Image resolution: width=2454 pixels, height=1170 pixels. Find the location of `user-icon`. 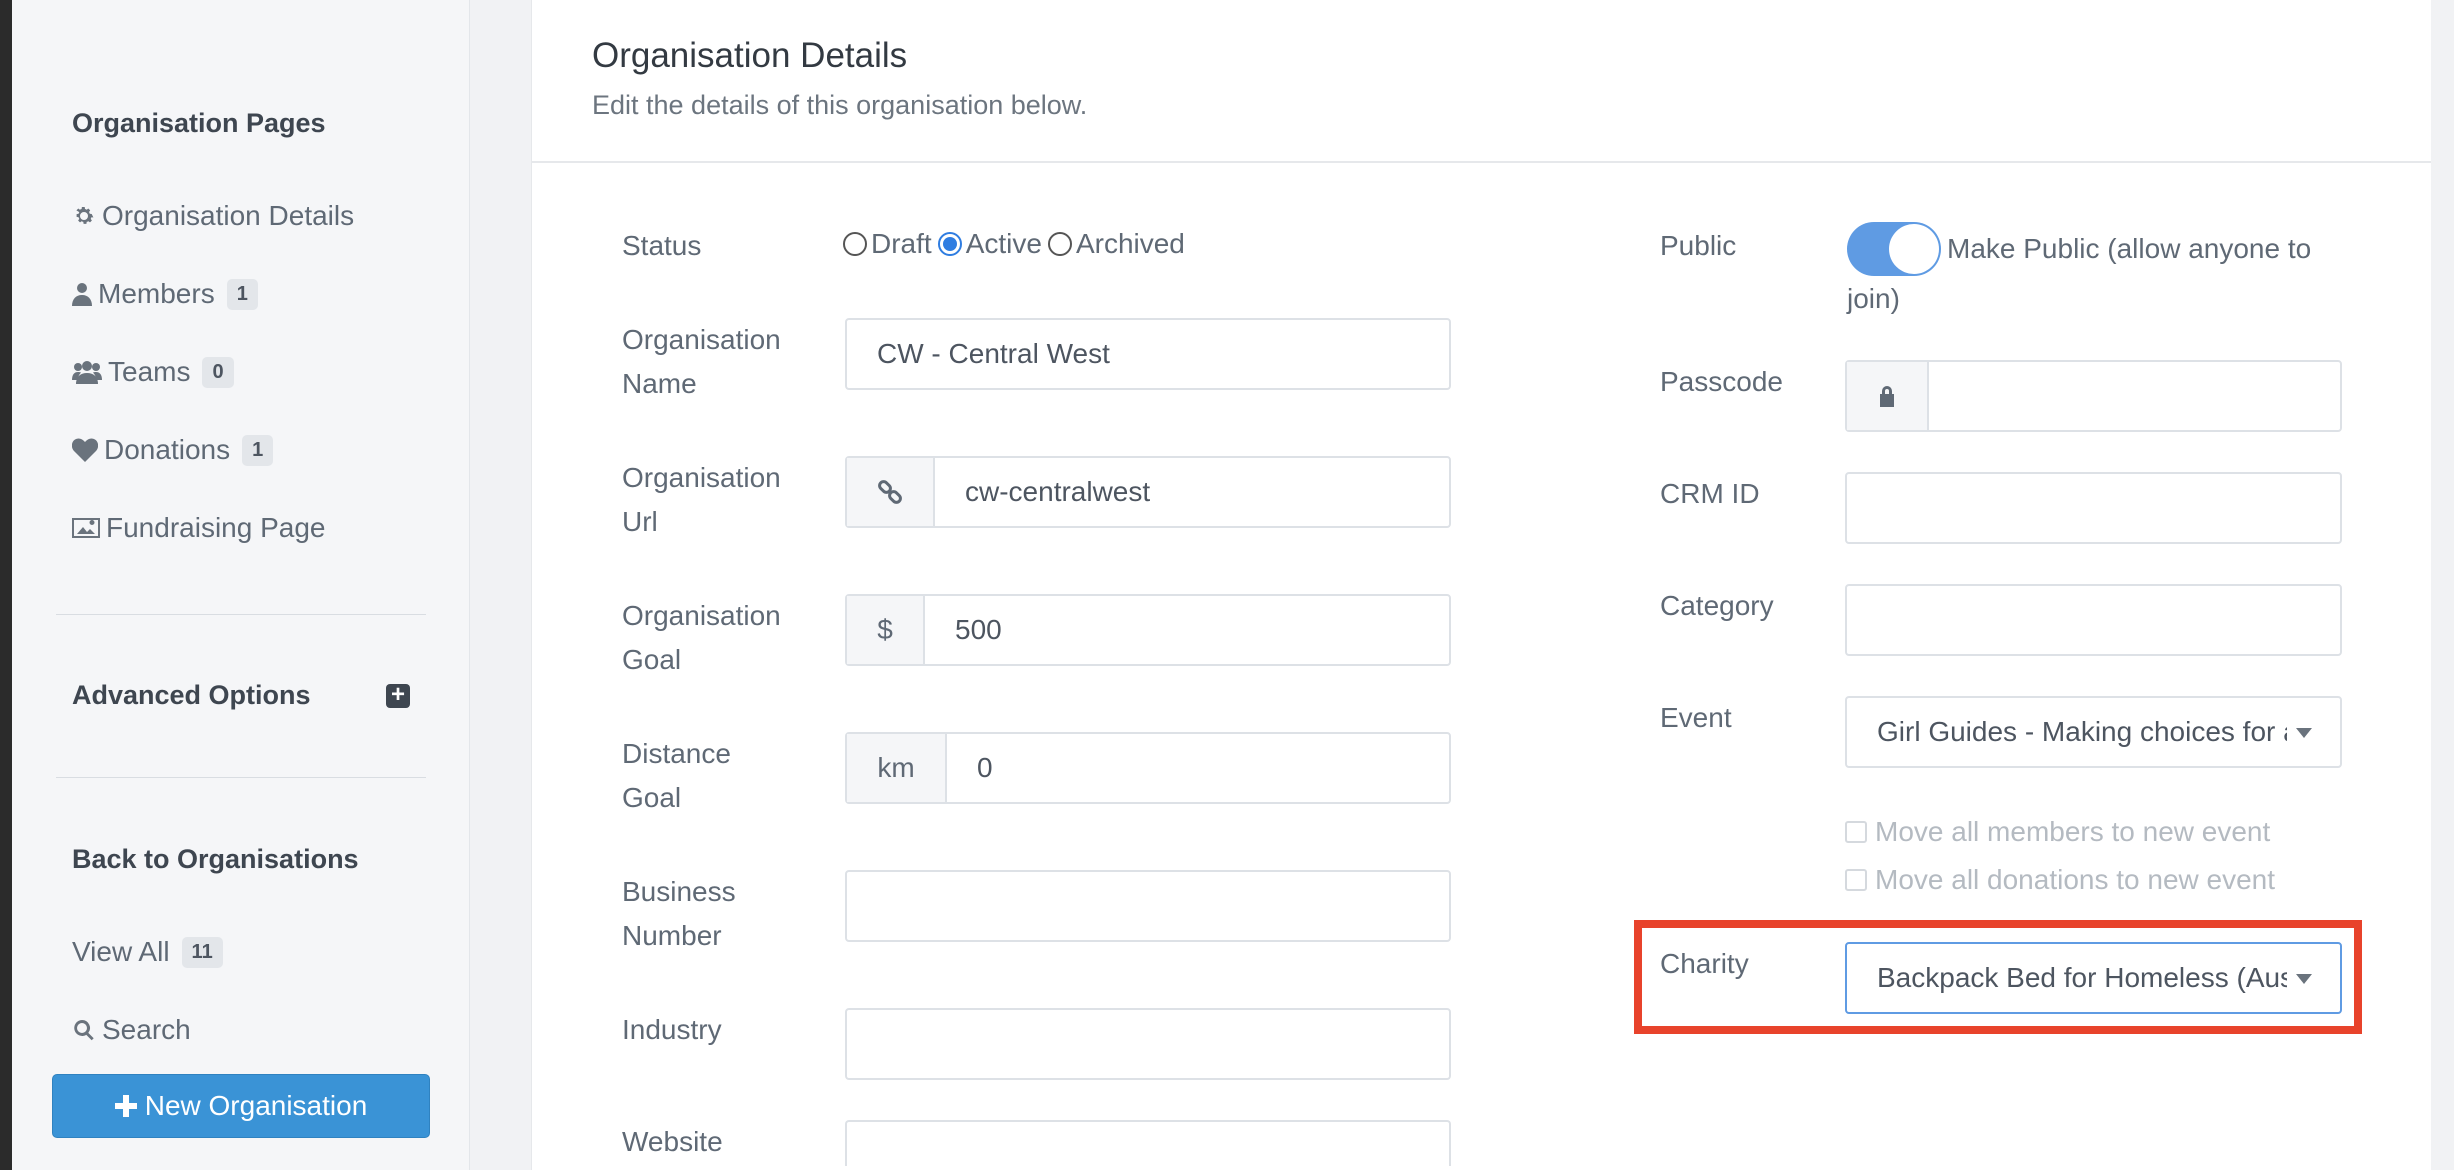

user-icon is located at coordinates (82, 294).